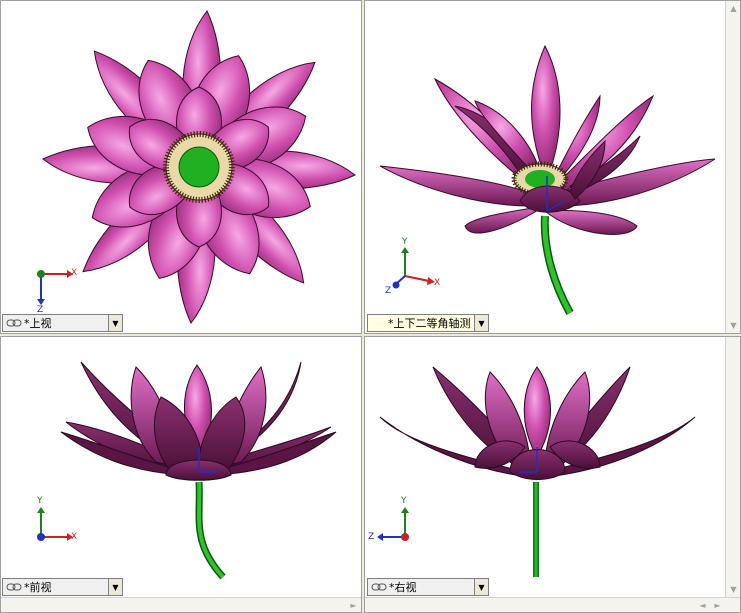 The image size is (741, 613). Describe the element at coordinates (393, 524) in the screenshot. I see `axis-triad-right` at that location.